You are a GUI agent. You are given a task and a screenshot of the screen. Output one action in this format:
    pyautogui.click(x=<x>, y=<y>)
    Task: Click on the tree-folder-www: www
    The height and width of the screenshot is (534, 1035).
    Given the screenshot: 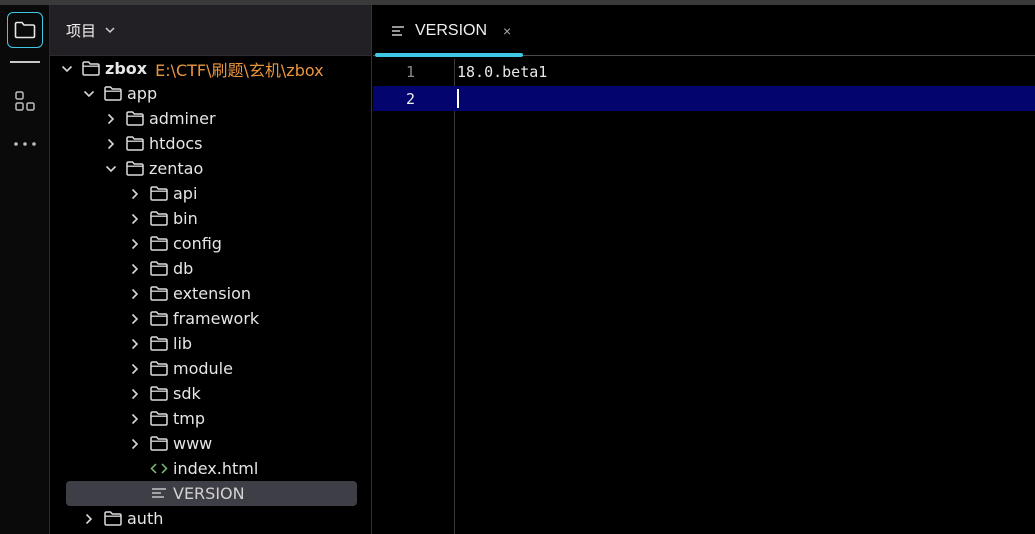 What is the action you would take?
    pyautogui.click(x=211, y=443)
    